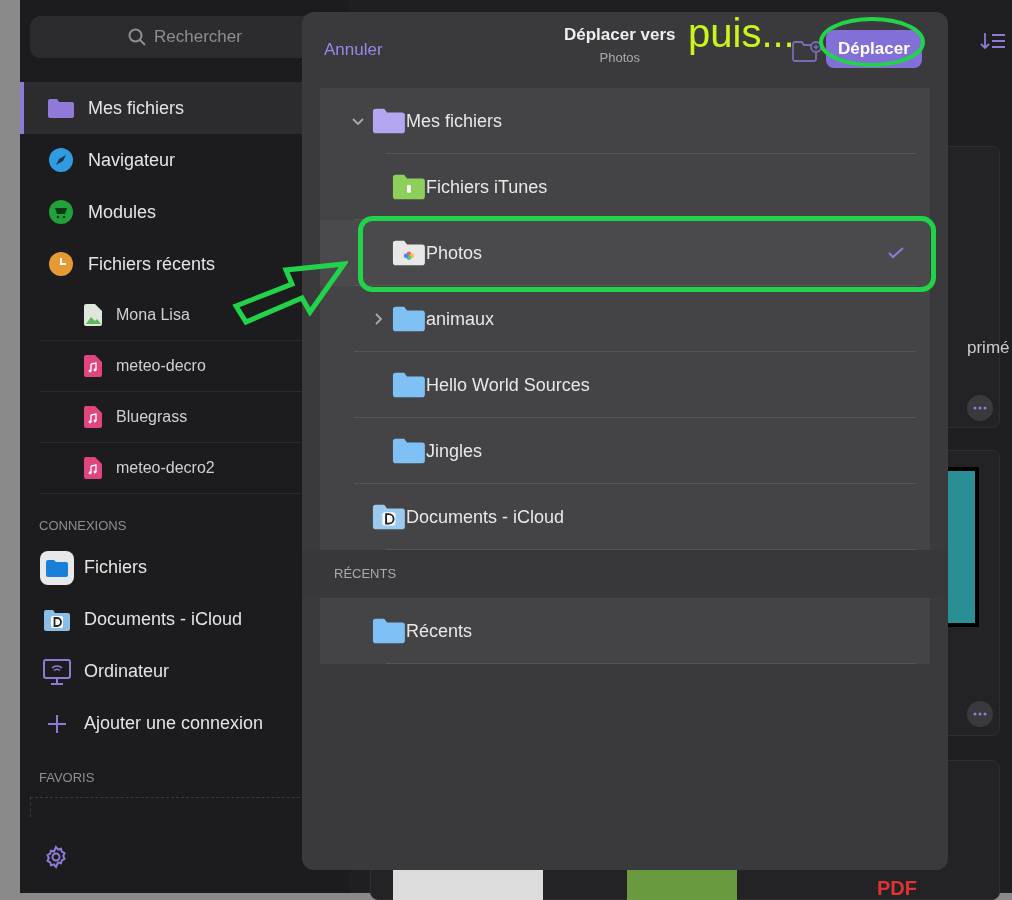 The height and width of the screenshot is (900, 1012). I want to click on pdf-label: PDF, so click(897, 888).